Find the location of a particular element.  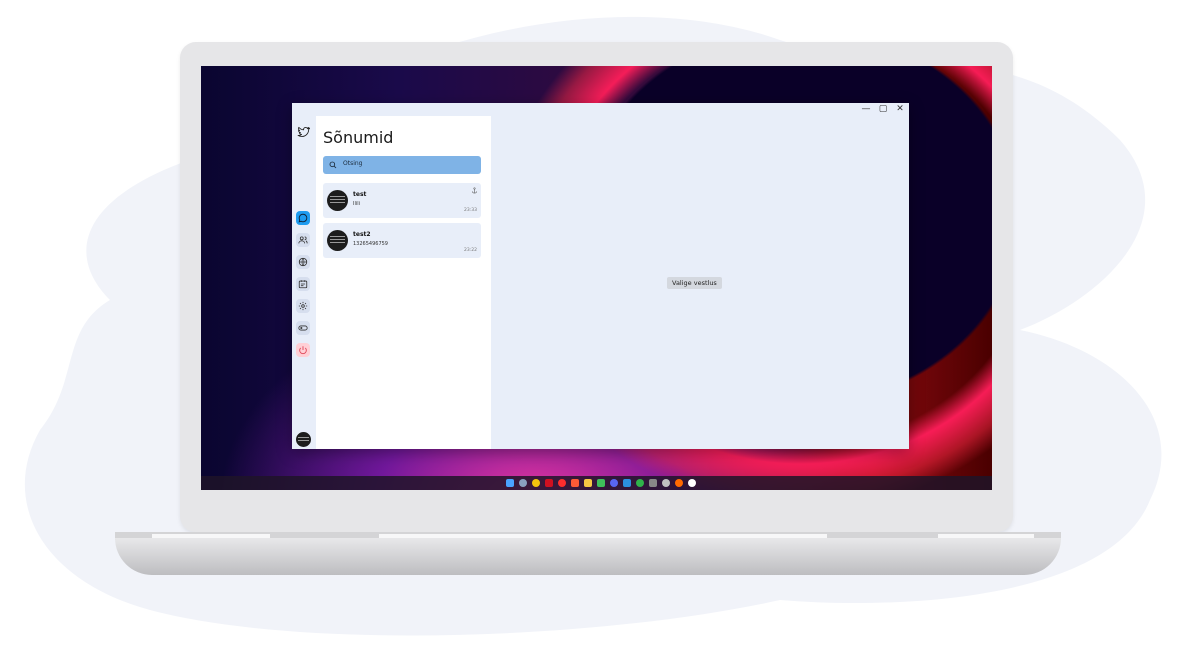

power-icon is located at coordinates (303, 350).